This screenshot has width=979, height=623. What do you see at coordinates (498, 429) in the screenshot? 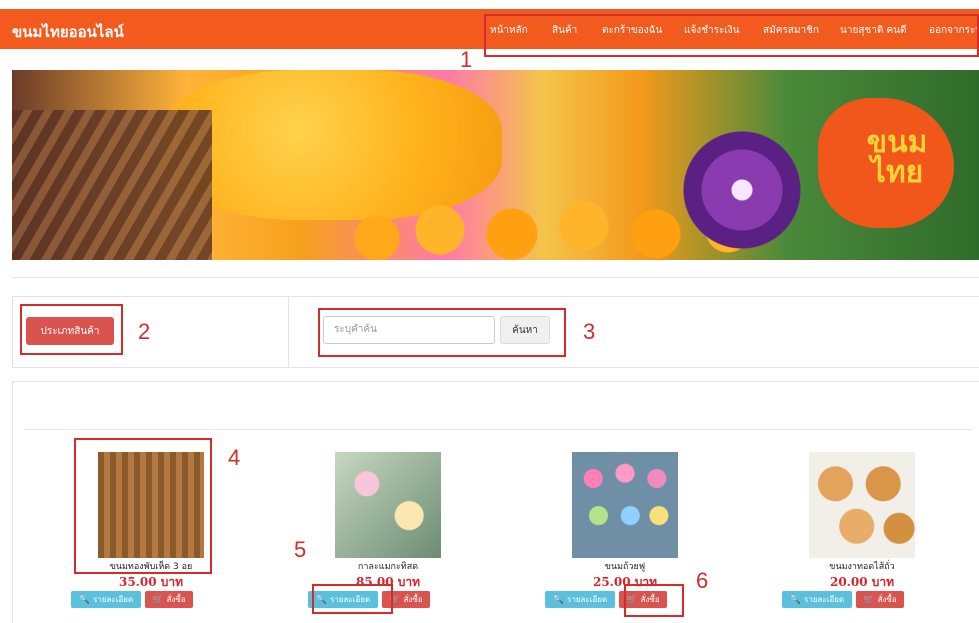
I see `panel-divider` at bounding box center [498, 429].